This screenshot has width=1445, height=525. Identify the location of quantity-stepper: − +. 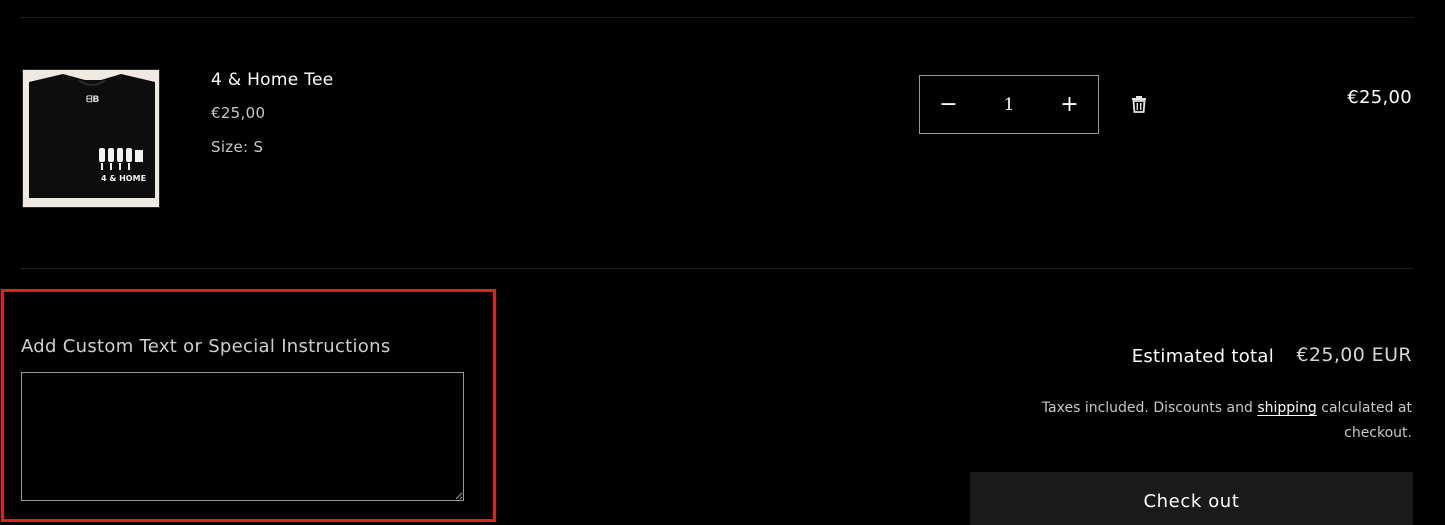
(1009, 104).